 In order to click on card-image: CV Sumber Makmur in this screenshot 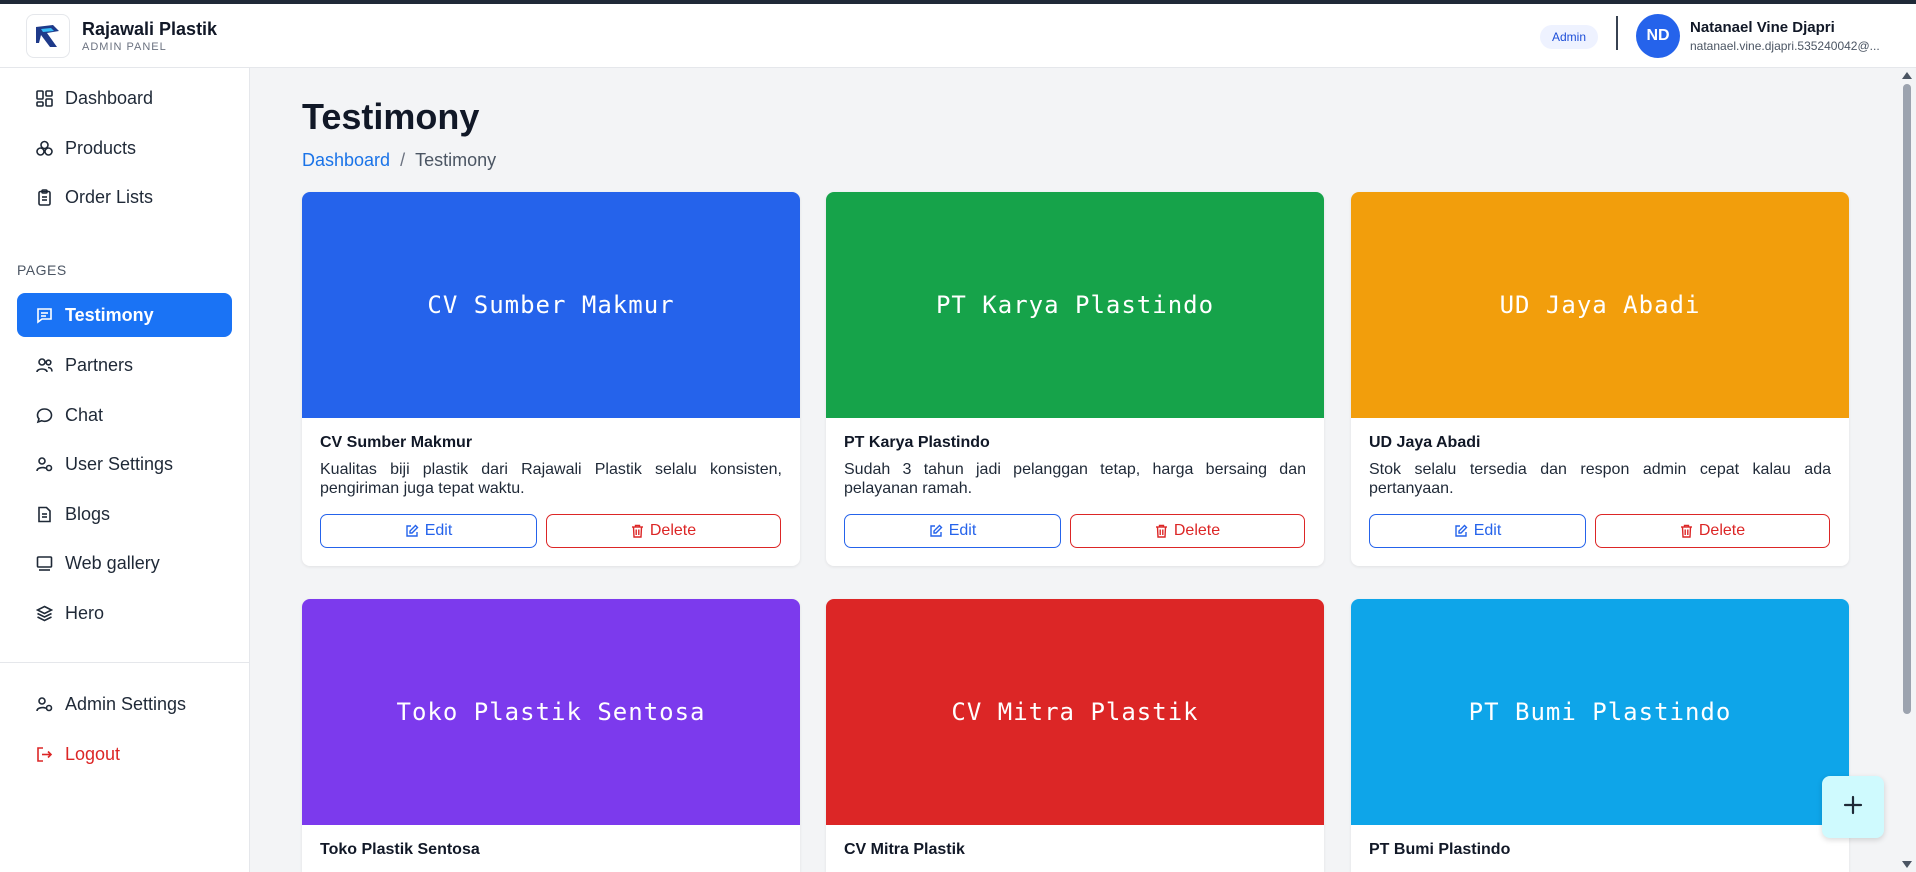, I will do `click(551, 305)`.